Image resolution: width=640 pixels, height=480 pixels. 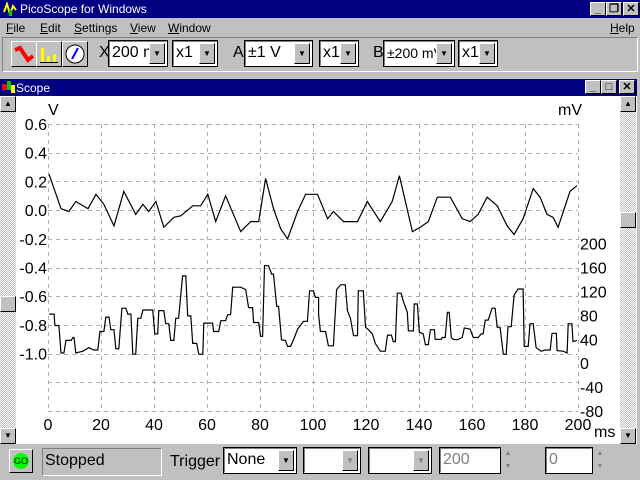 What do you see at coordinates (195, 461) in the screenshot?
I see `trigger-label: Trigger` at bounding box center [195, 461].